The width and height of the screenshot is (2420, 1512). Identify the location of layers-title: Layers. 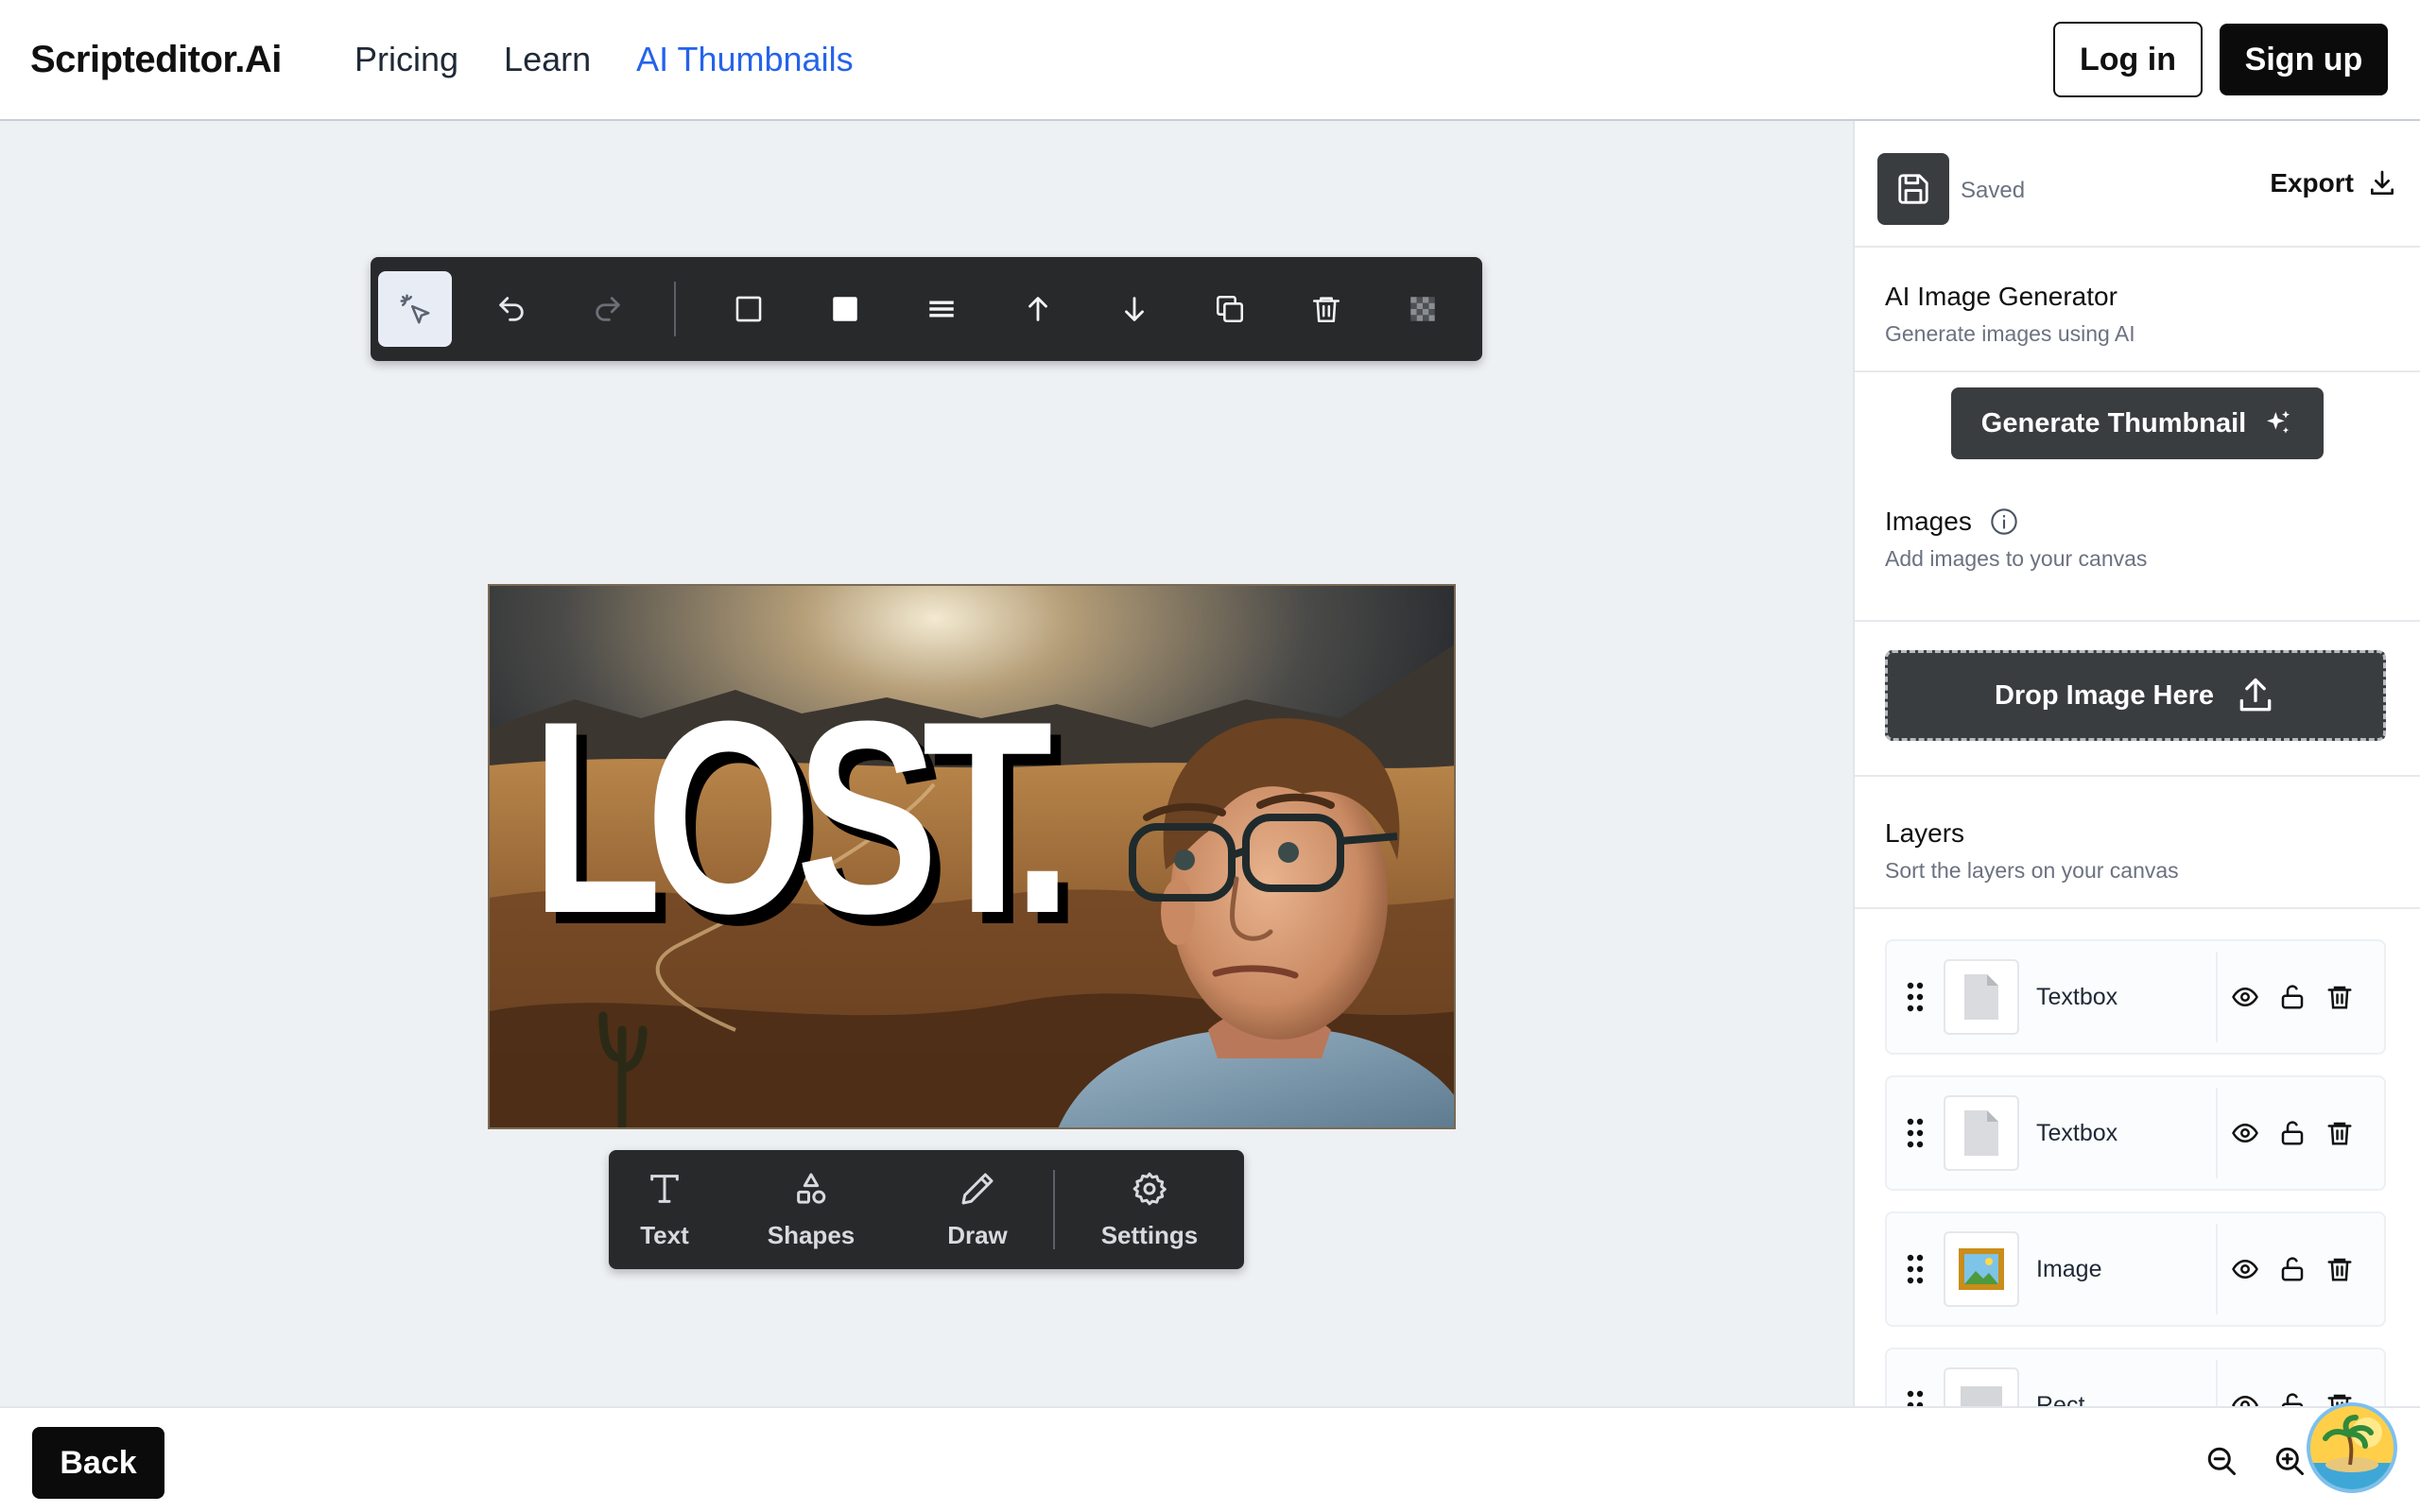
(1925, 833).